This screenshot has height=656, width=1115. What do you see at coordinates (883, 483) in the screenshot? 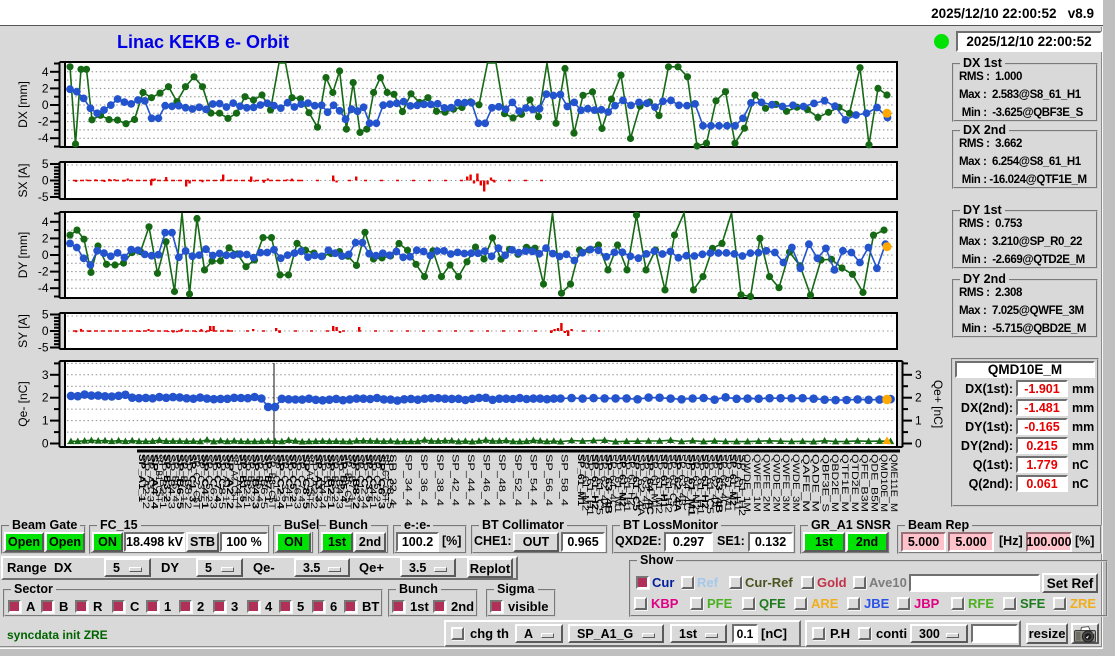
I see `svg-text: QMD10E_M` at bounding box center [883, 483].